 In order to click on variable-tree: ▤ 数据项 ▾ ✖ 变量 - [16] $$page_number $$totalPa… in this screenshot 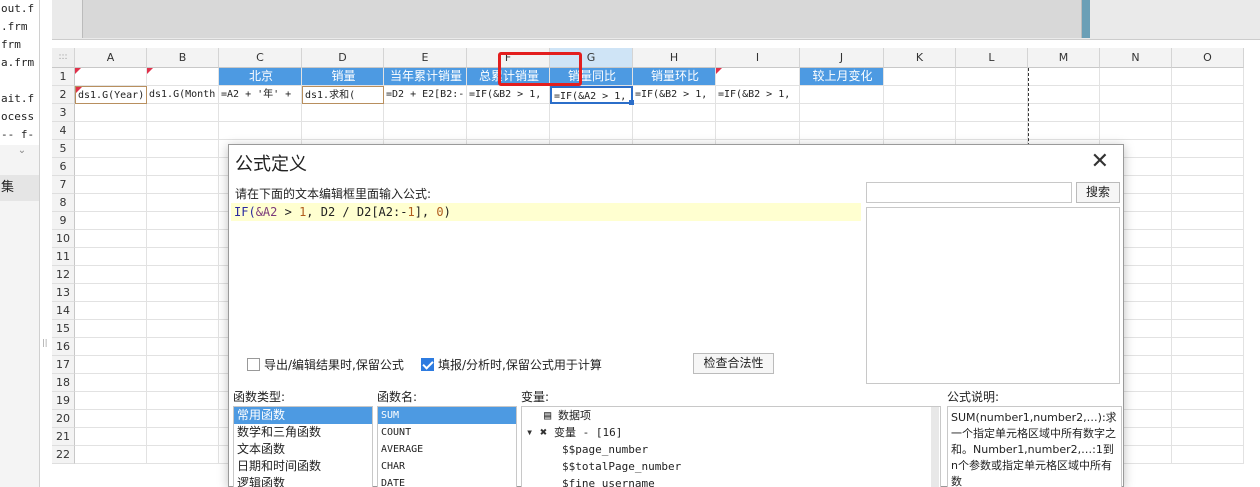, I will do `click(731, 446)`.